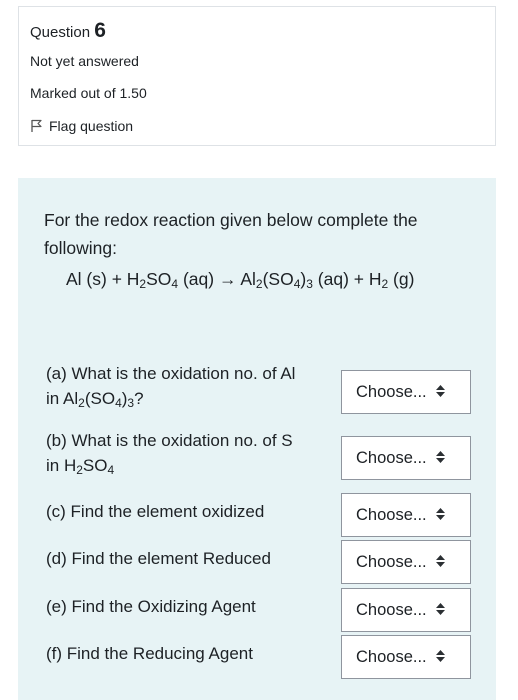  I want to click on flag-icon, so click(36, 125).